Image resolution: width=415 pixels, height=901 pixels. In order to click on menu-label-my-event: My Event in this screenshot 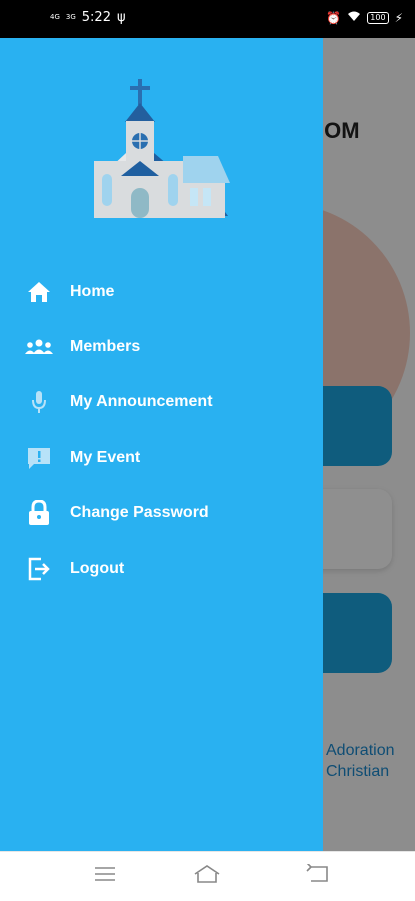, I will do `click(105, 457)`.